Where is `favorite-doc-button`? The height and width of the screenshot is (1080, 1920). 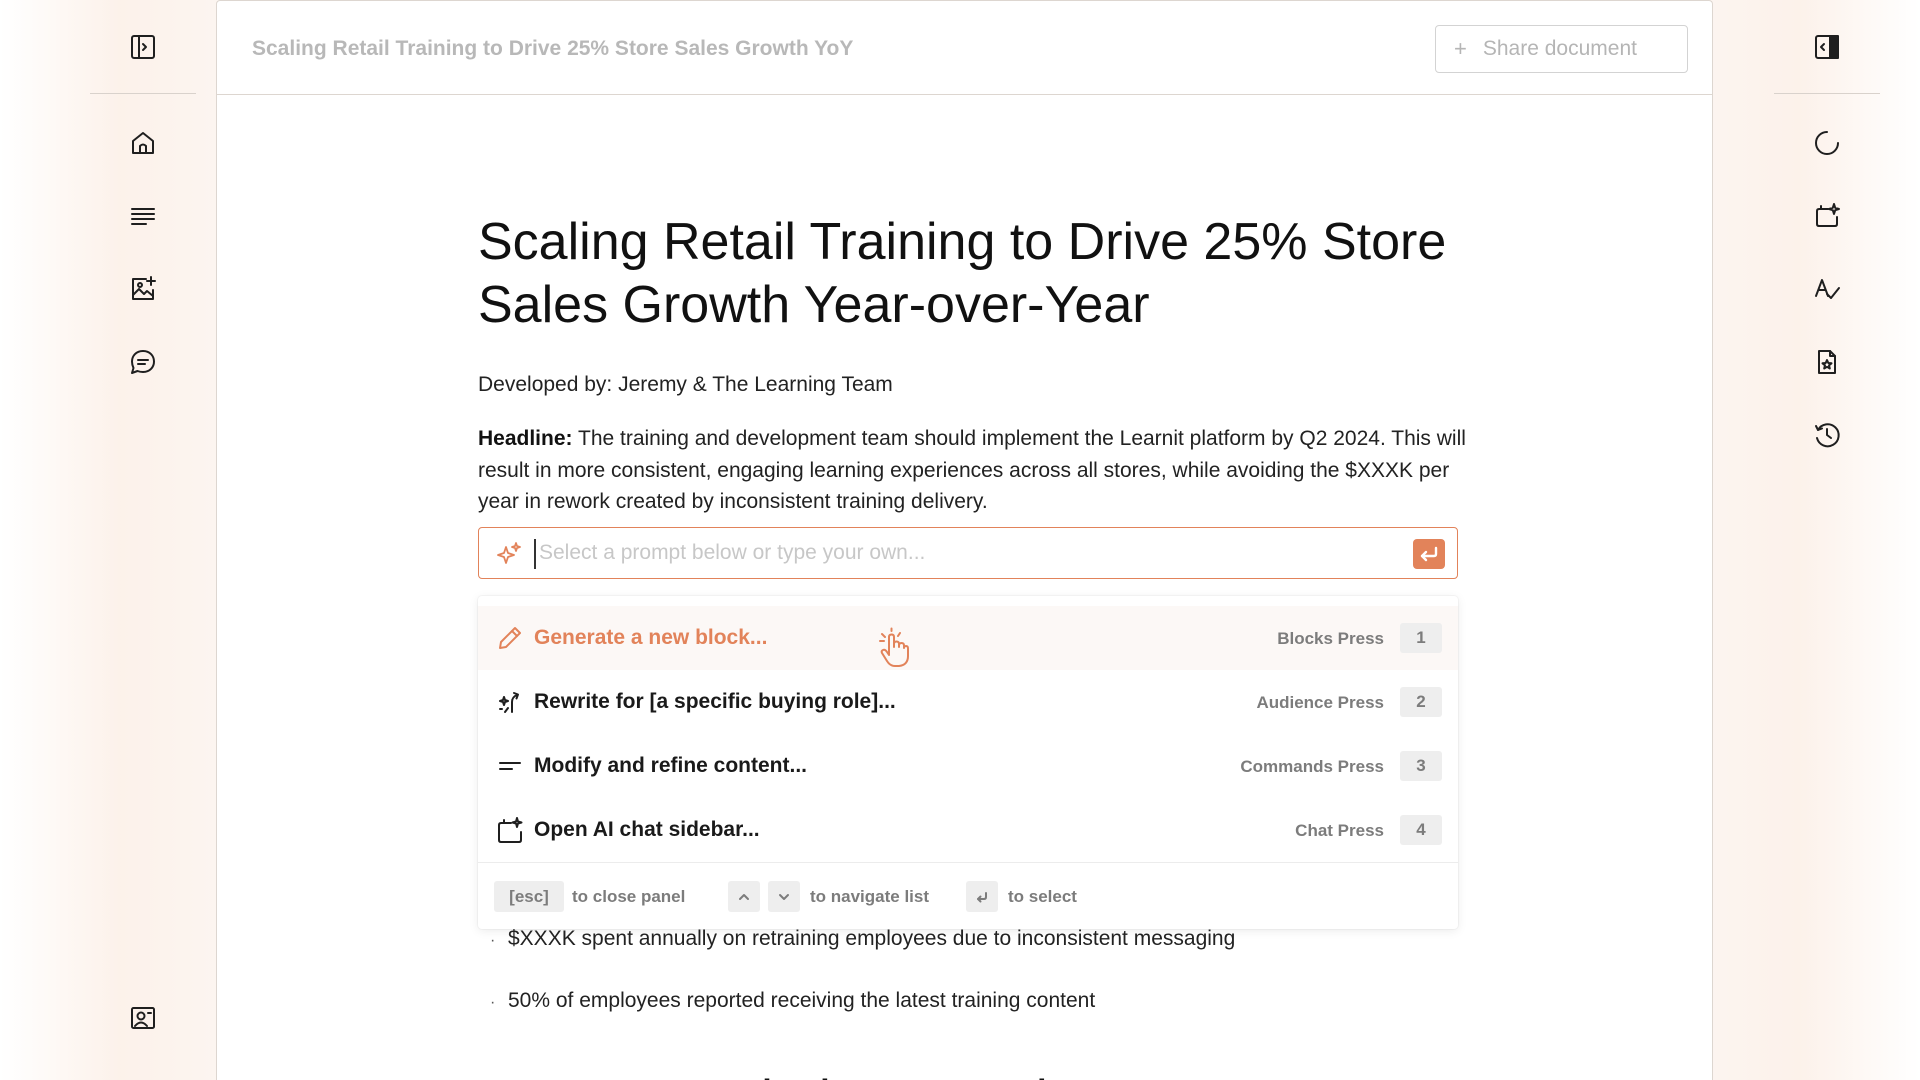
favorite-doc-button is located at coordinates (1827, 362).